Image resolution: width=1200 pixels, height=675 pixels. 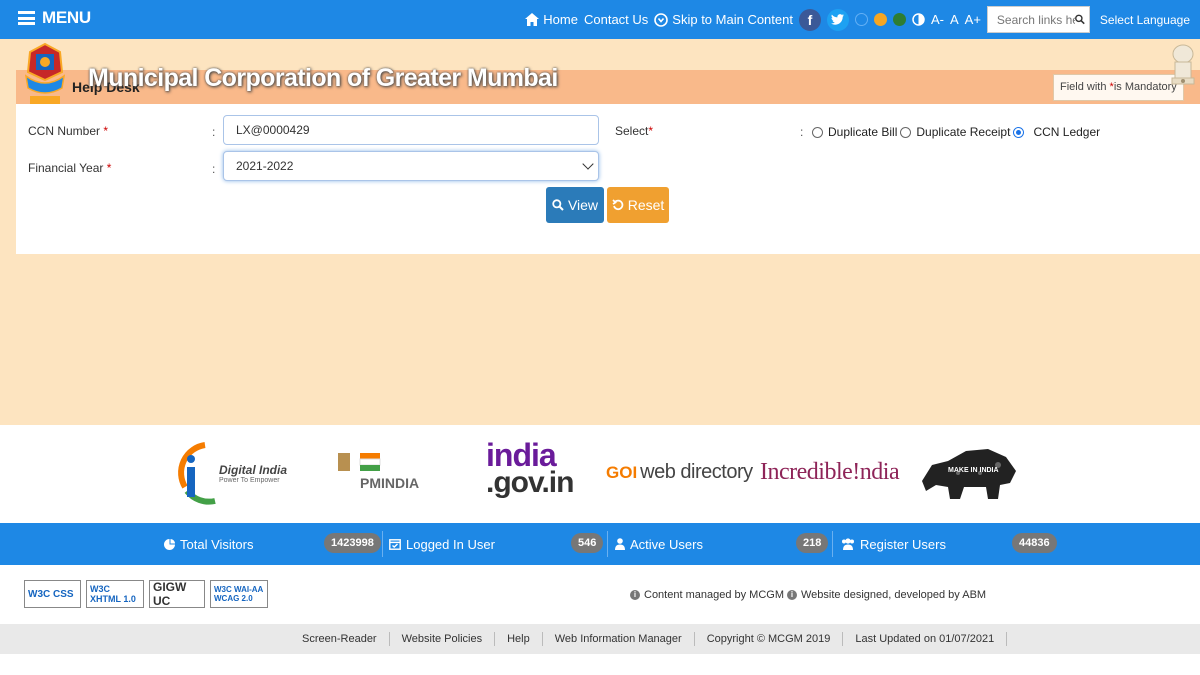 What do you see at coordinates (659, 544) in the screenshot?
I see `active-users-stat: Active Users` at bounding box center [659, 544].